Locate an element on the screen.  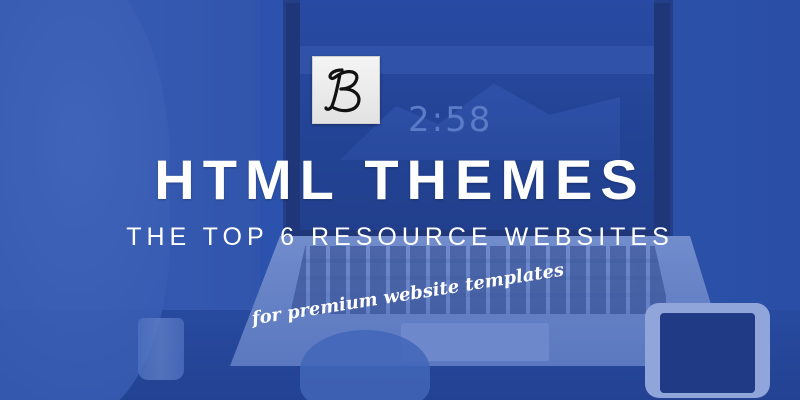
logo-b-icon is located at coordinates (342, 90).